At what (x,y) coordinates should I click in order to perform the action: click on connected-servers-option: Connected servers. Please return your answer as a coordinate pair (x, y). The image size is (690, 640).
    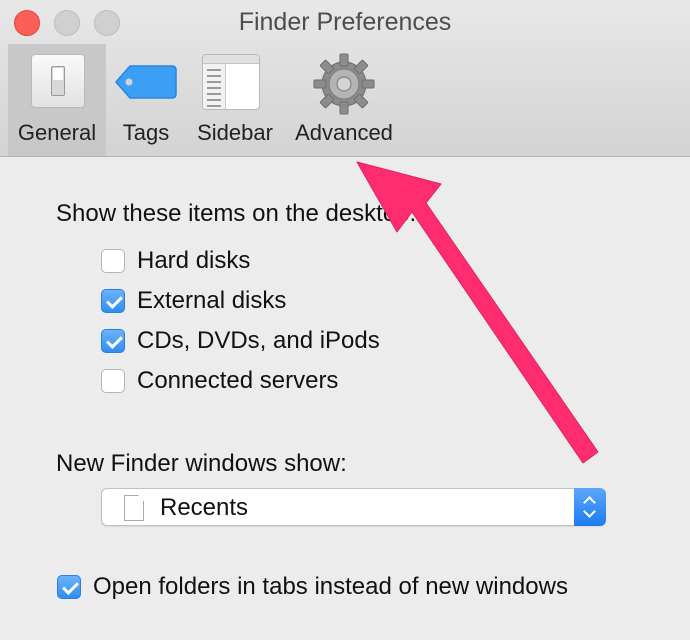
    Looking at the image, I should click on (219, 381).